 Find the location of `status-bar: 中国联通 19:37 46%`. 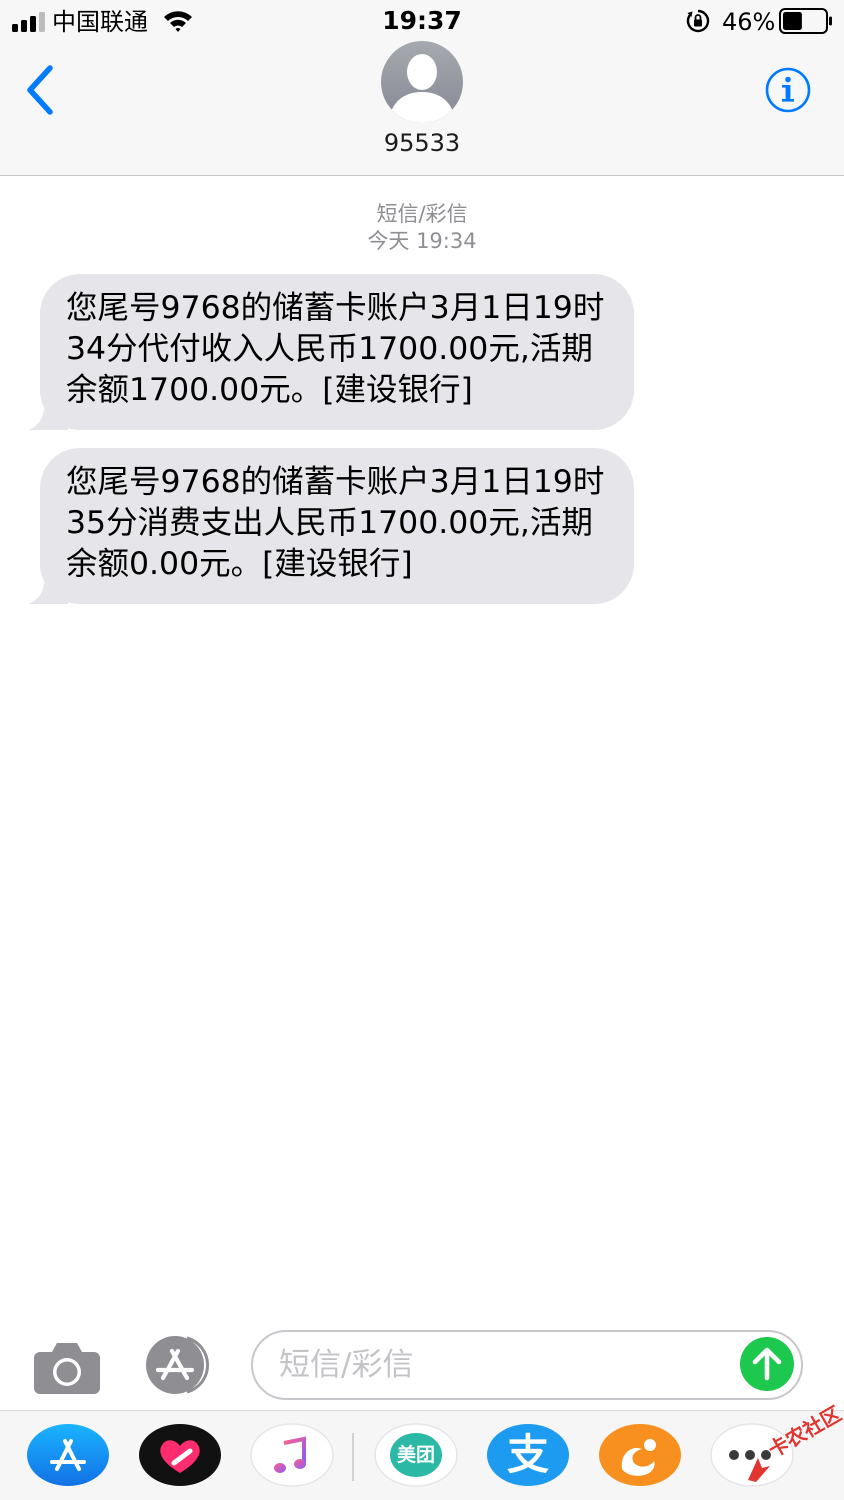

status-bar: 中国联通 19:37 46% is located at coordinates (422, 22).